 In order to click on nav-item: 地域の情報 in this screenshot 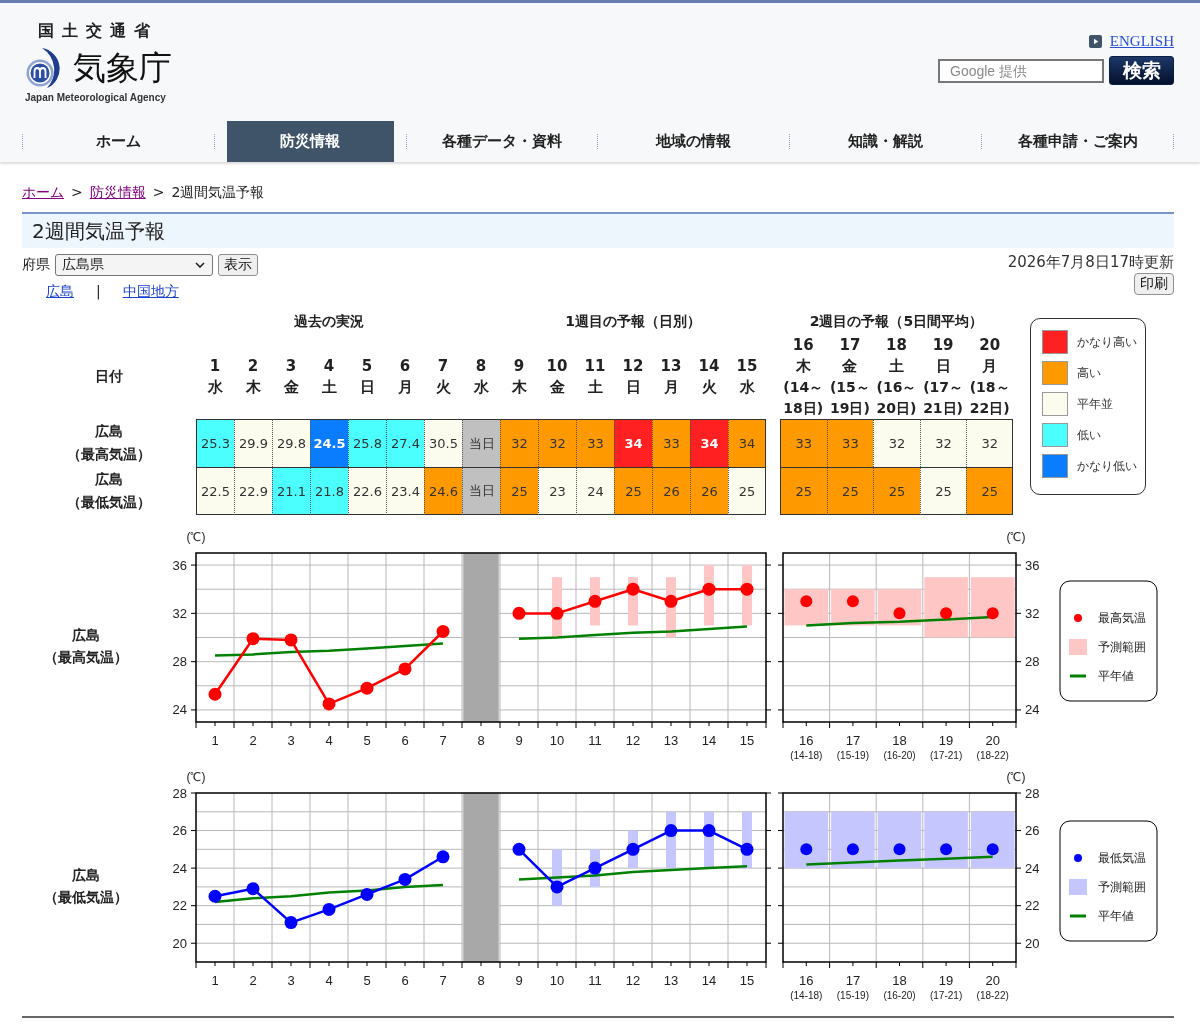, I will do `click(694, 141)`.